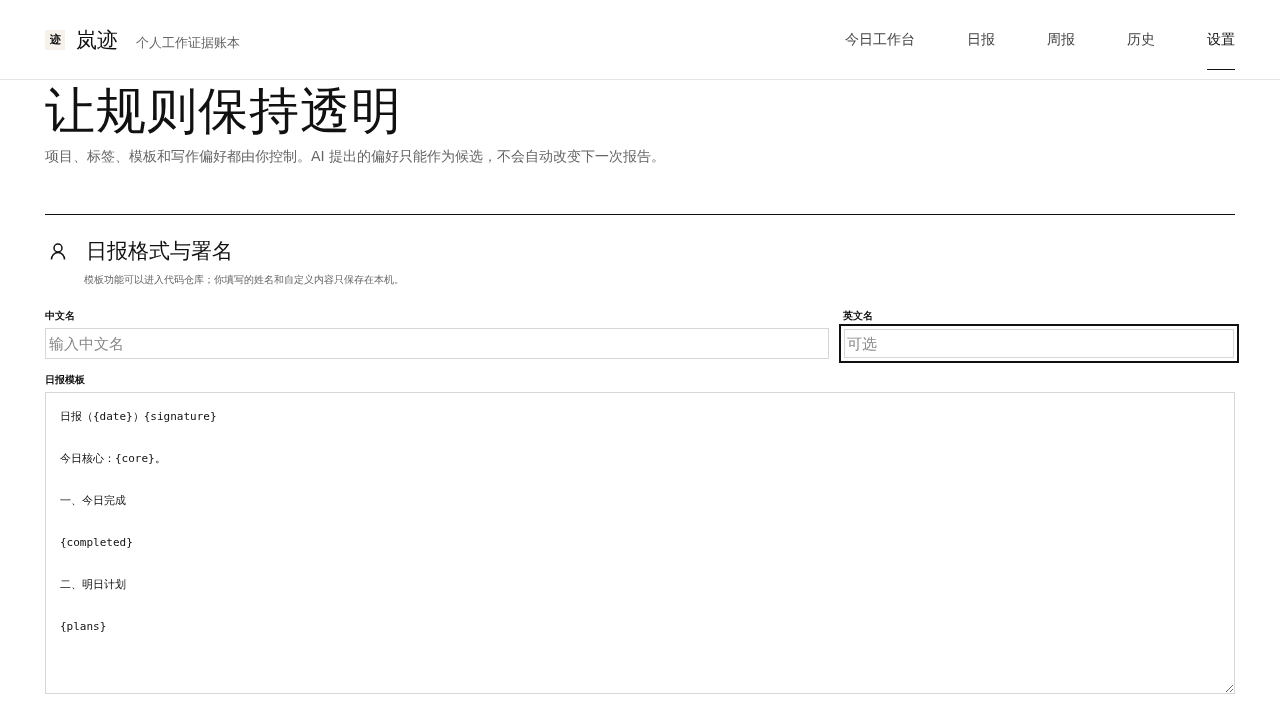 This screenshot has height=720, width=1280. I want to click on name-input: 可选, so click(1039, 343).